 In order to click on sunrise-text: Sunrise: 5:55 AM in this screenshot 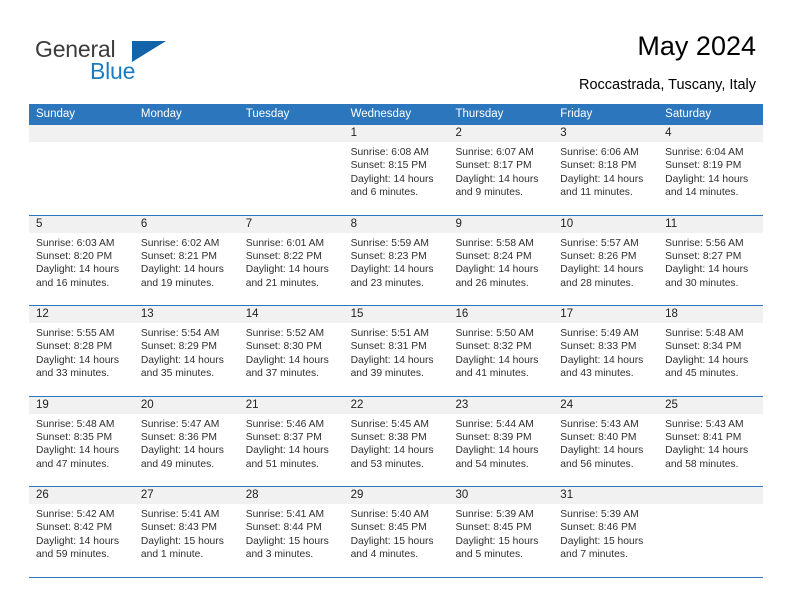, I will do `click(75, 333)`.